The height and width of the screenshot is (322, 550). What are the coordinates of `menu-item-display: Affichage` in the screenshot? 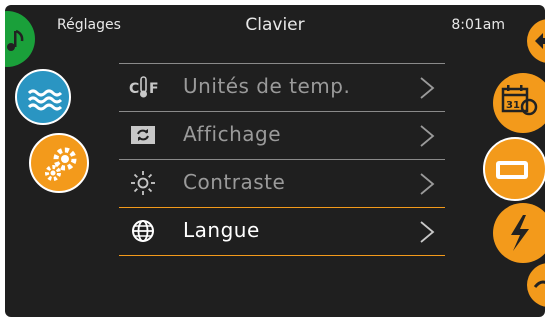 It's located at (282, 135).